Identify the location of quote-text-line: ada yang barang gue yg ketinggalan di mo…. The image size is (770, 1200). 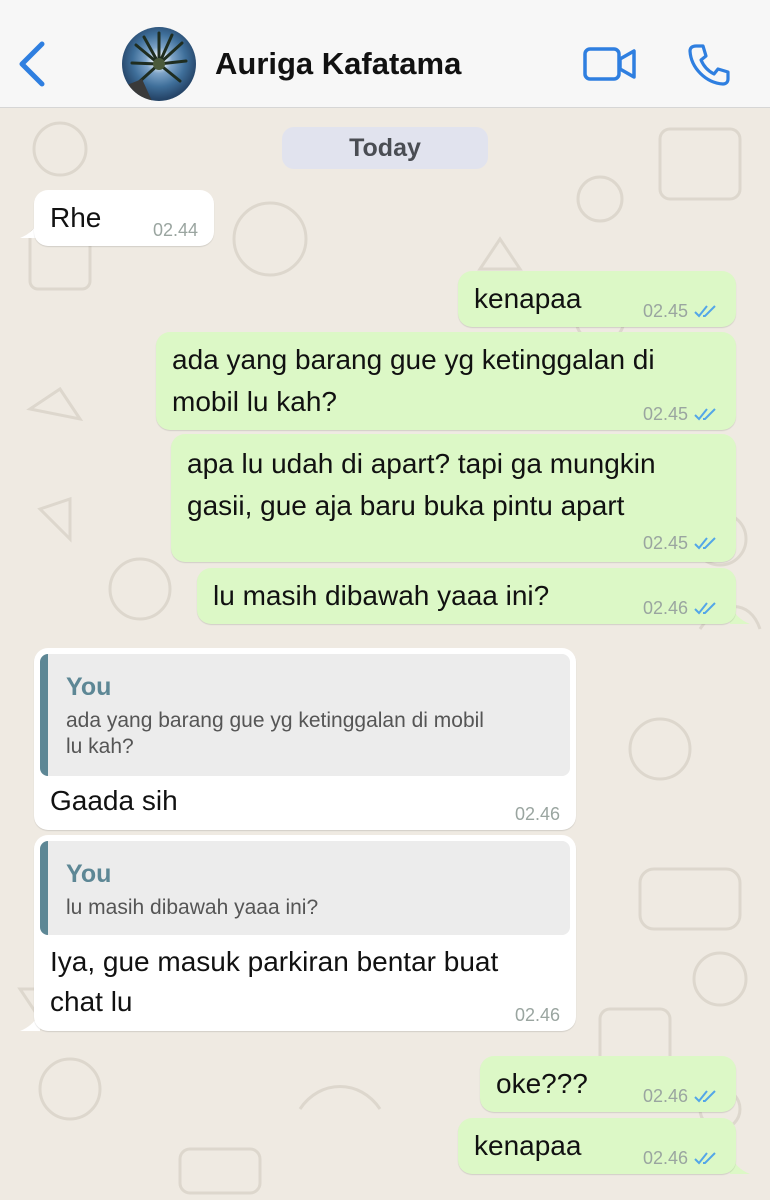
(275, 720).